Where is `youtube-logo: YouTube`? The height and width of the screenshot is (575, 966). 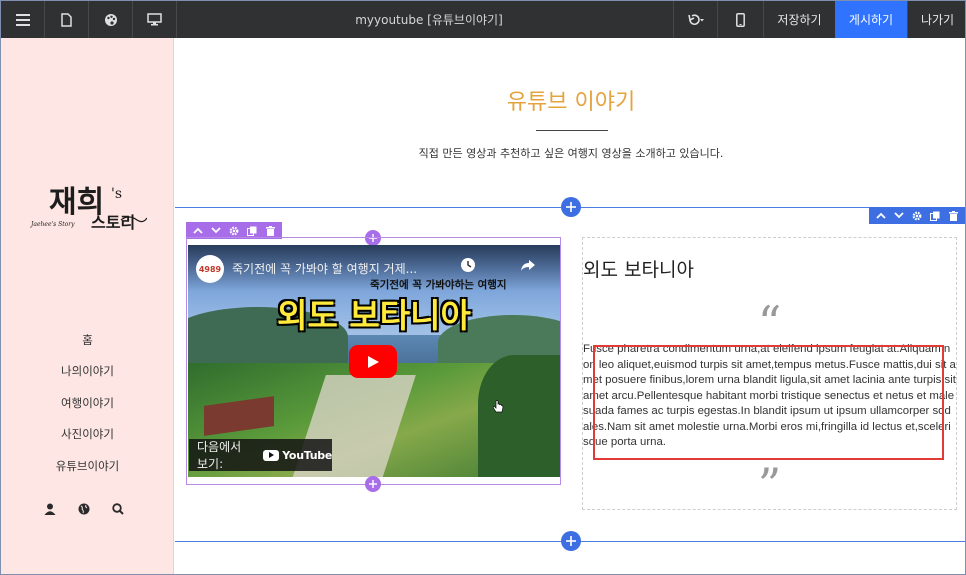
youtube-logo: YouTube is located at coordinates (297, 455).